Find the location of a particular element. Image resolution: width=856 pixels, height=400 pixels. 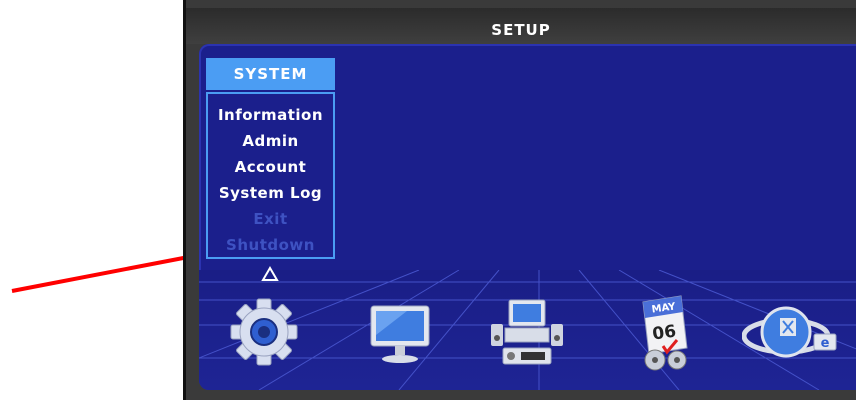

menu-item-system-log: System Log is located at coordinates (270, 193).